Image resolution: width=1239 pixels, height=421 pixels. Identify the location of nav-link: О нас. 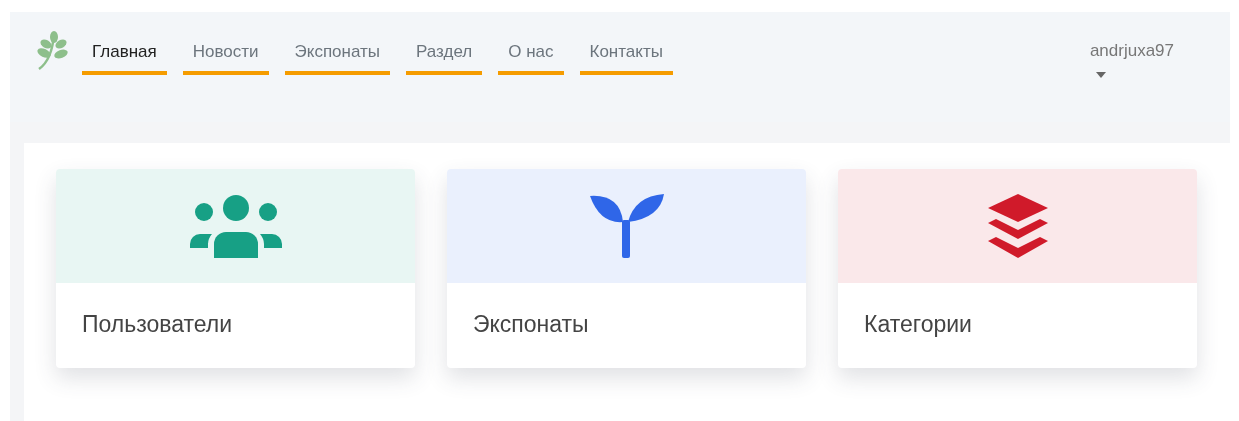
(531, 56).